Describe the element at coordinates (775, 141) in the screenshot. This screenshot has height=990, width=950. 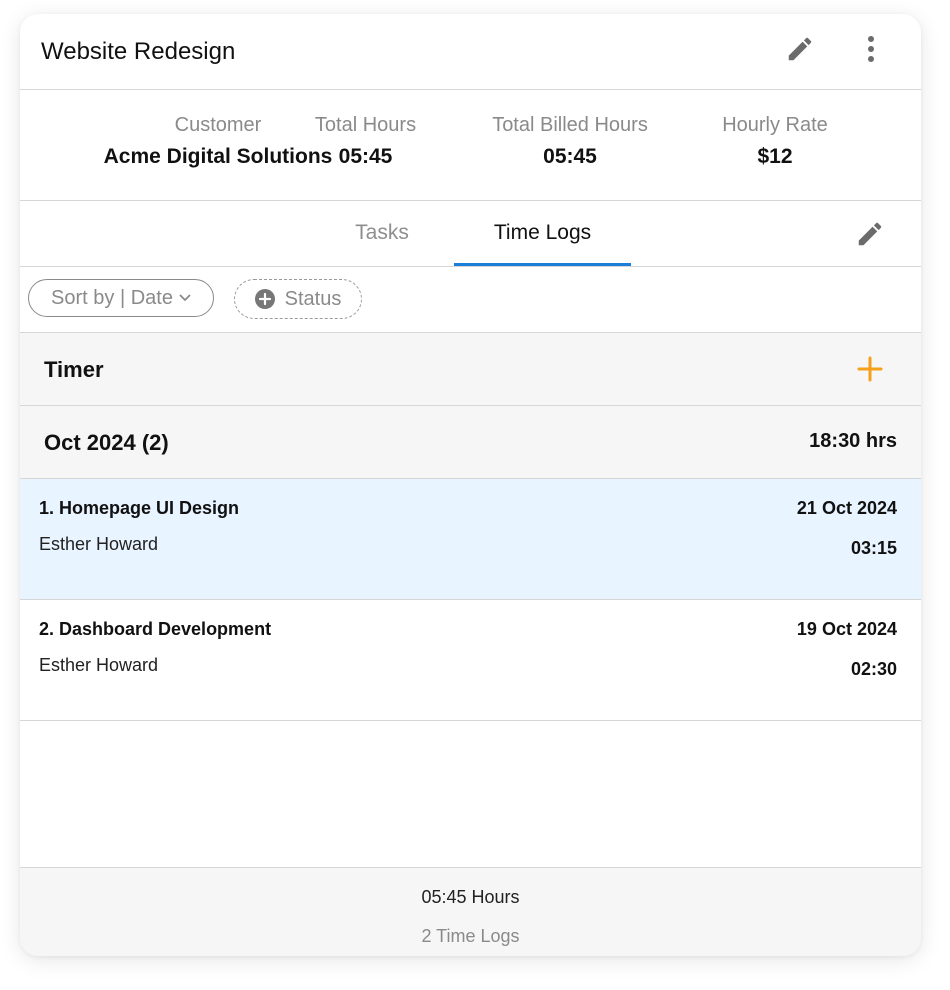
I see `stat-hourly-rate: Hourly Rate $12` at that location.